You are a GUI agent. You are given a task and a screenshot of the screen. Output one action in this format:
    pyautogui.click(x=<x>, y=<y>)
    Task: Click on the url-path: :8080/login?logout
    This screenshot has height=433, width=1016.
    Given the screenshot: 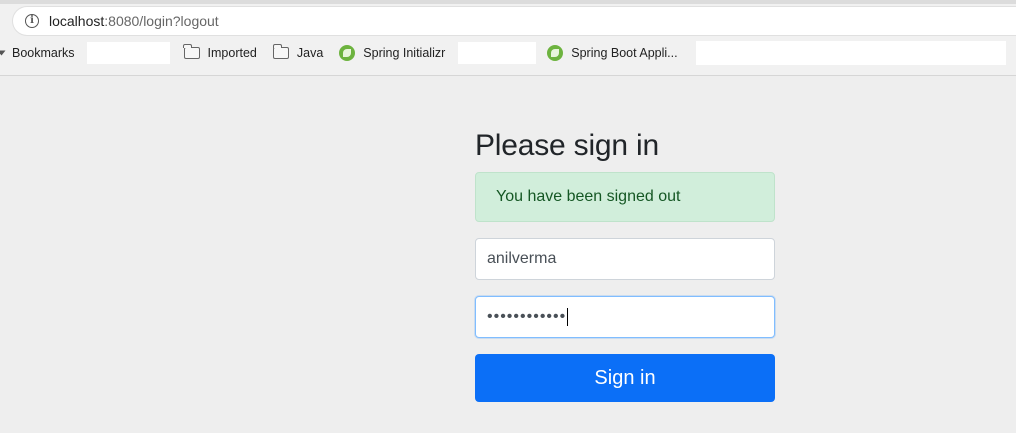 What is the action you would take?
    pyautogui.click(x=161, y=21)
    